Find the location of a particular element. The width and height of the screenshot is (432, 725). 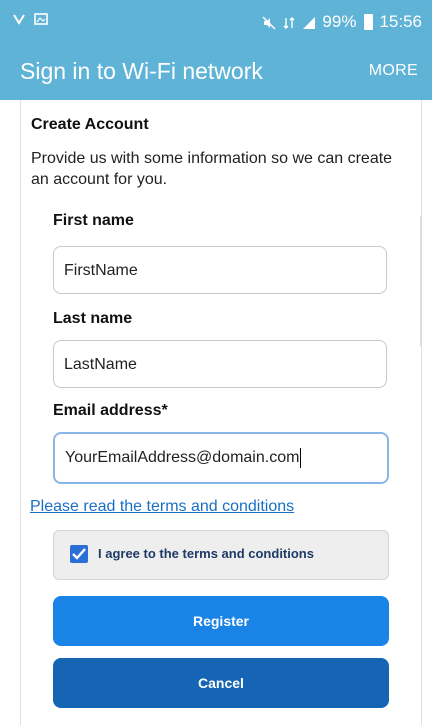

battery-percent: 99% is located at coordinates (339, 21).